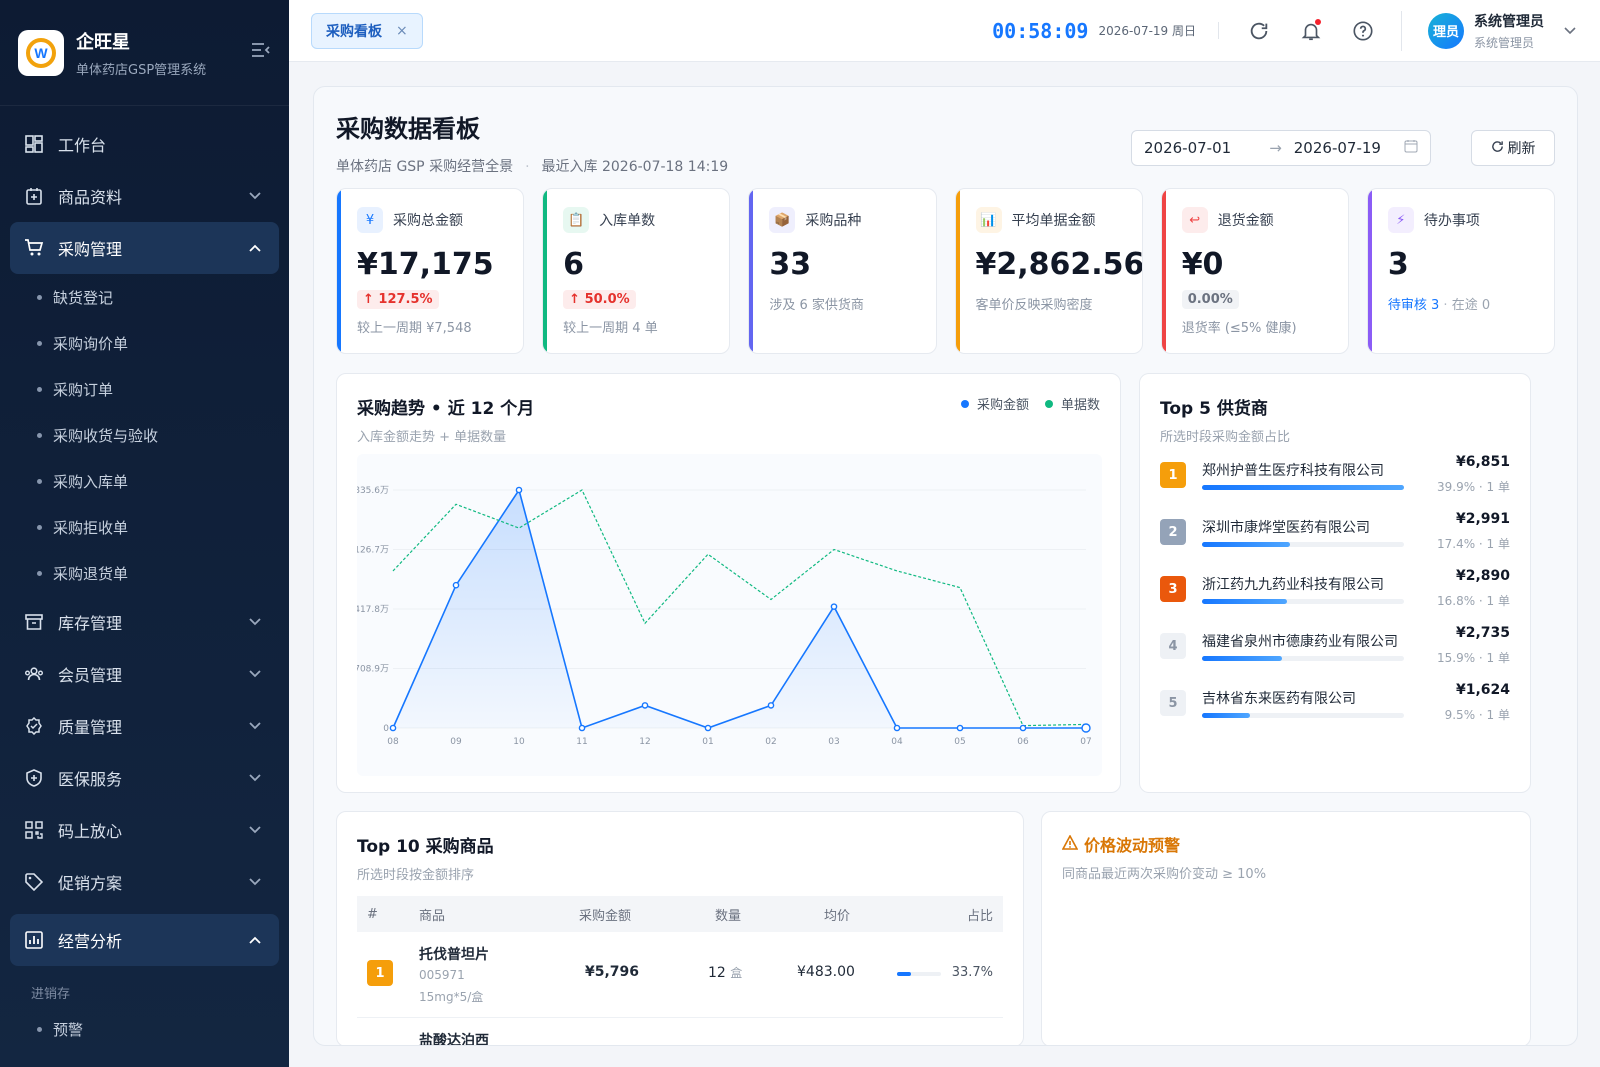 The height and width of the screenshot is (1067, 1600). I want to click on date-range-picker: 2026-07-01 → 2026-07-19, so click(1281, 148).